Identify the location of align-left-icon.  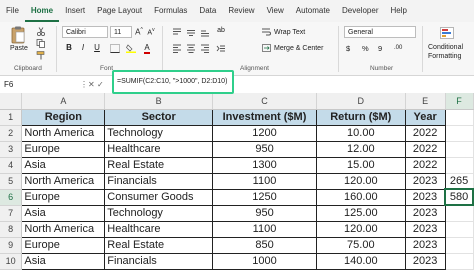
(177, 48).